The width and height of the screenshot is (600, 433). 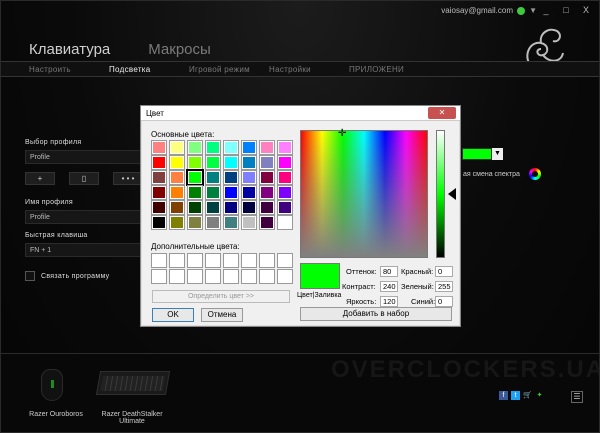 I want to click on nav-macros: Макросы, so click(x=179, y=49).